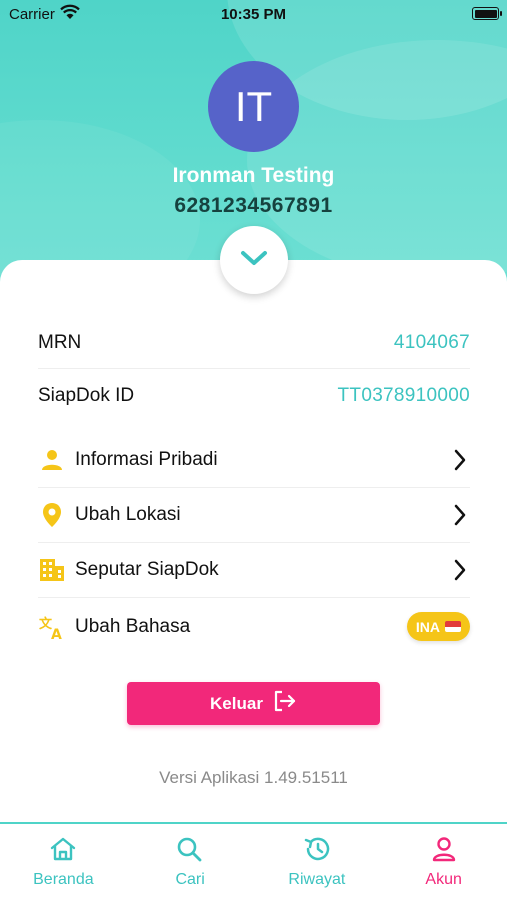  Describe the element at coordinates (133, 626) in the screenshot. I see `menu-label: Ubah Bahasa` at that location.